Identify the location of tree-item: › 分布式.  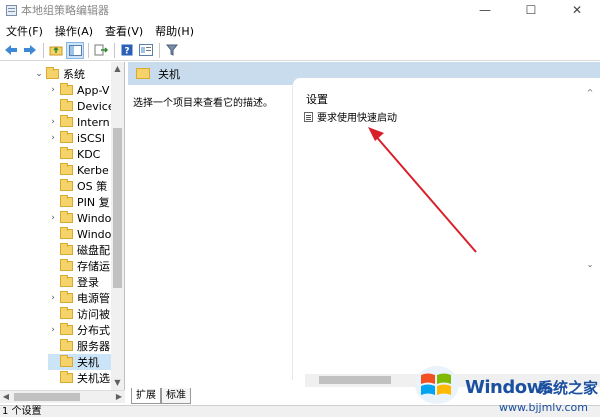
(79, 330).